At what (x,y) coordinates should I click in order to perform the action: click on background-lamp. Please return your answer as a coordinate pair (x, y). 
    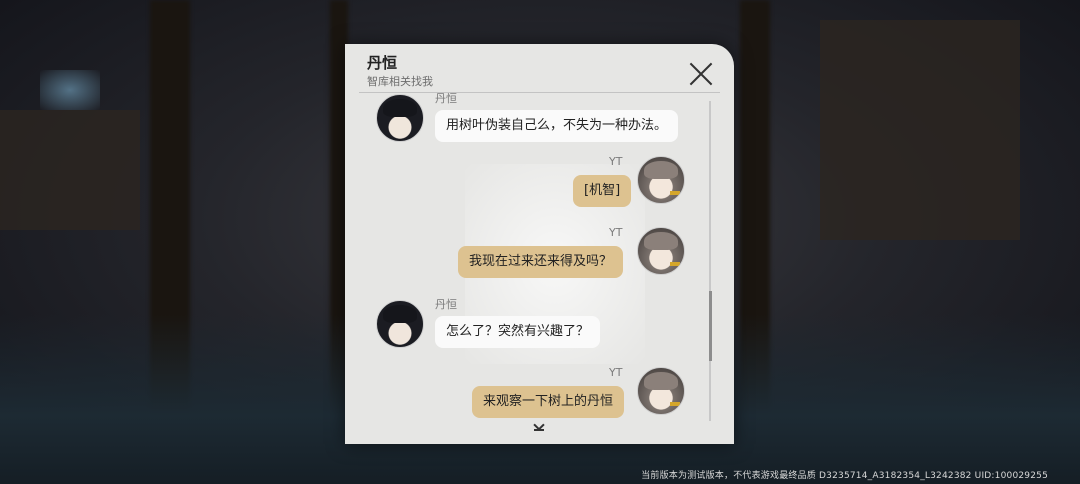
    Looking at the image, I should click on (70, 90).